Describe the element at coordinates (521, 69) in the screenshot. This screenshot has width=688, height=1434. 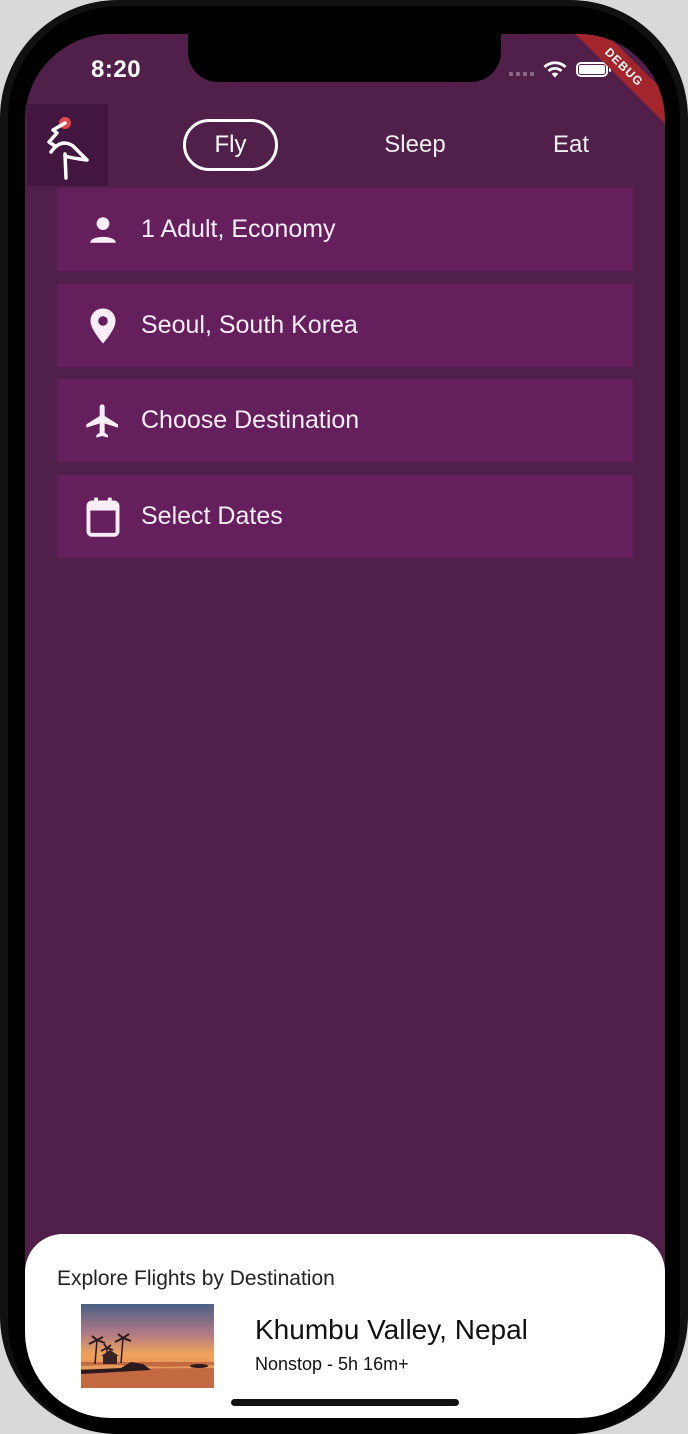
I see `cellular-signal-icon` at that location.